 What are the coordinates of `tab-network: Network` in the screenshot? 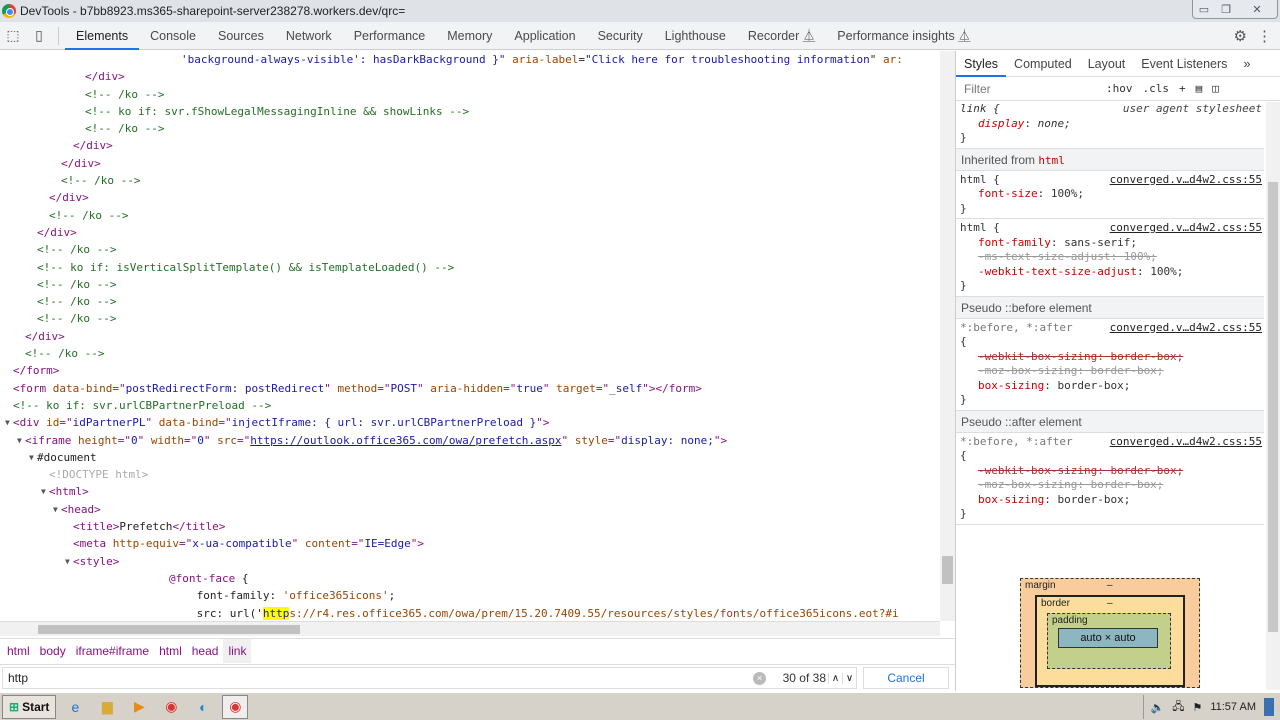 It's located at (309, 36).